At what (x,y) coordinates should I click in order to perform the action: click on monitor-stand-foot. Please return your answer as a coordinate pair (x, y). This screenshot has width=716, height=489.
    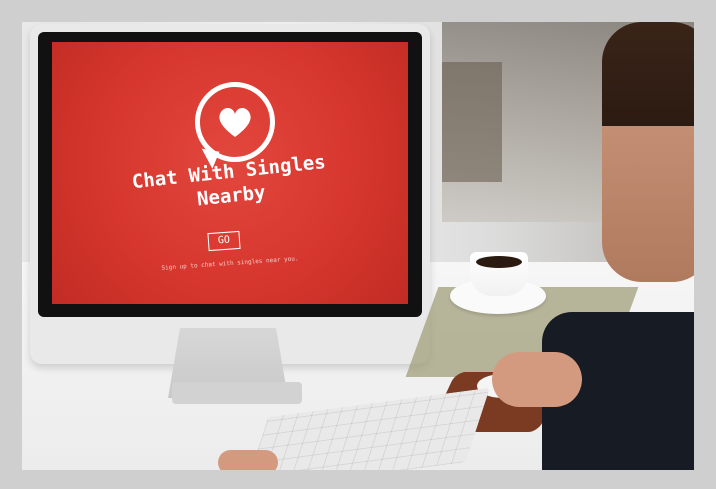
    Looking at the image, I should click on (237, 393).